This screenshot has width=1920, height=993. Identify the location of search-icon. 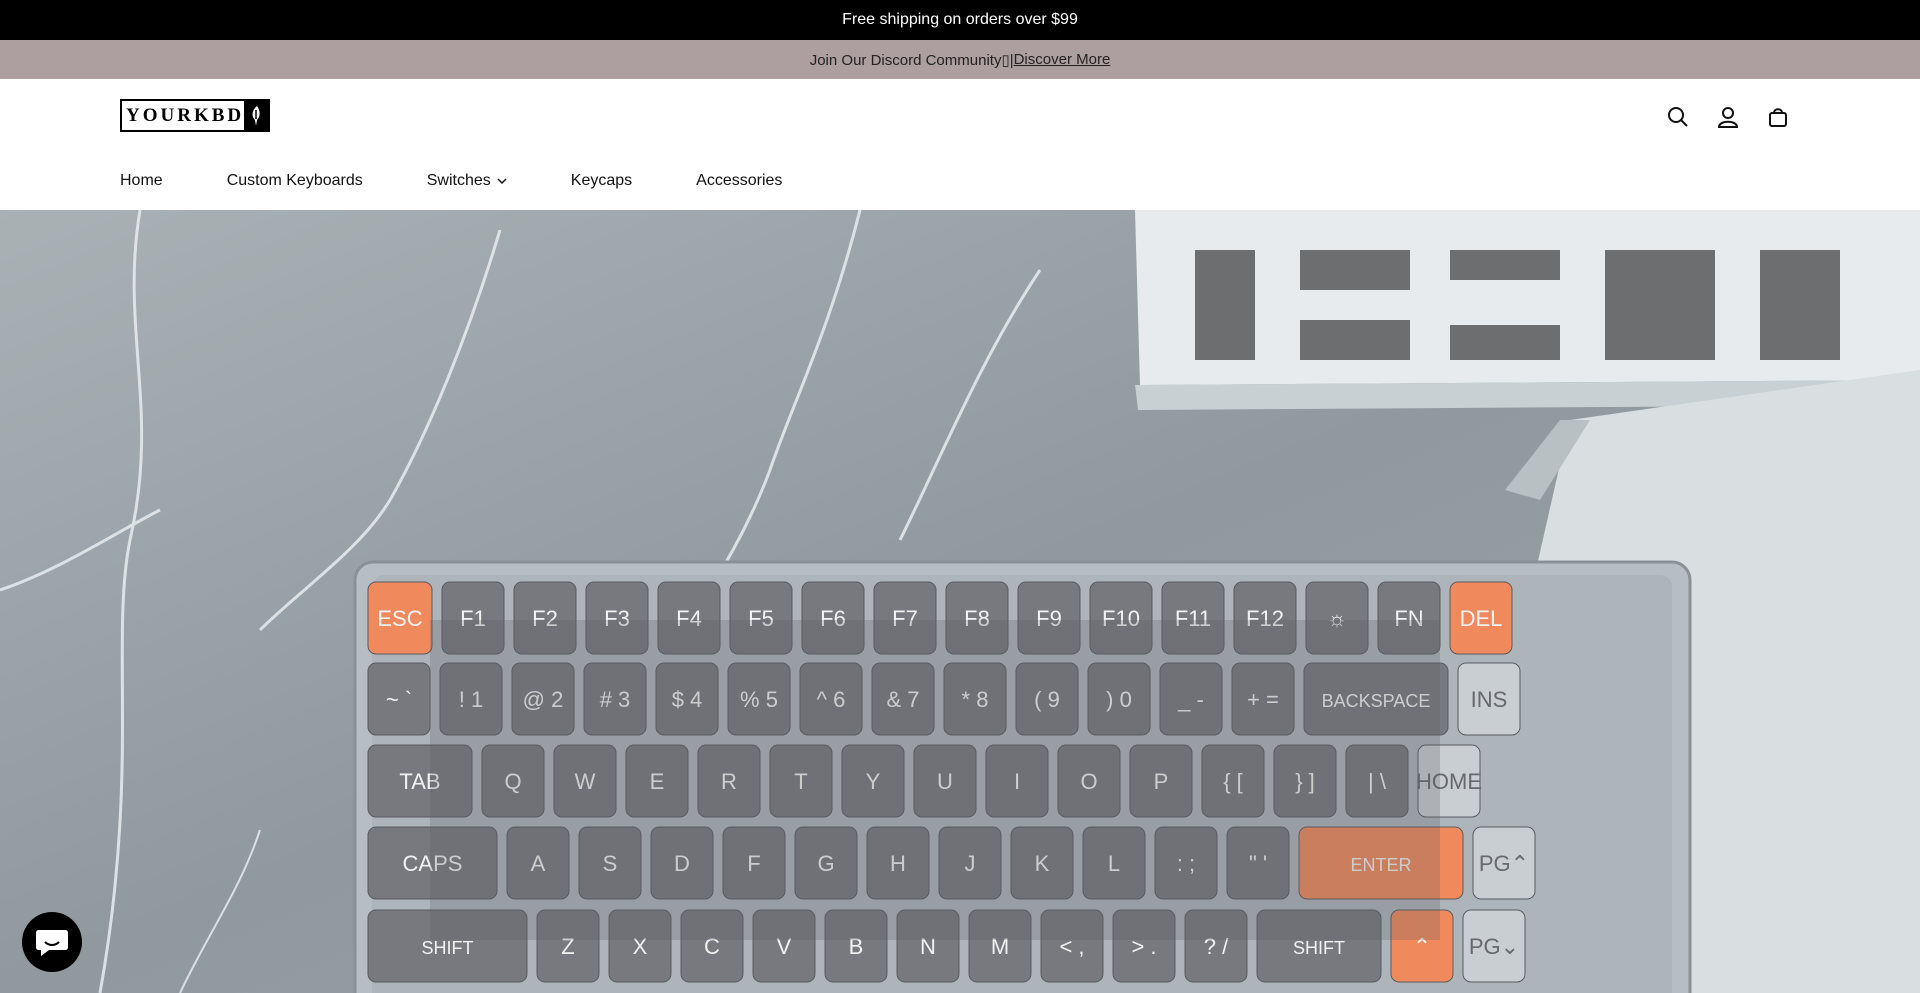
(1678, 117).